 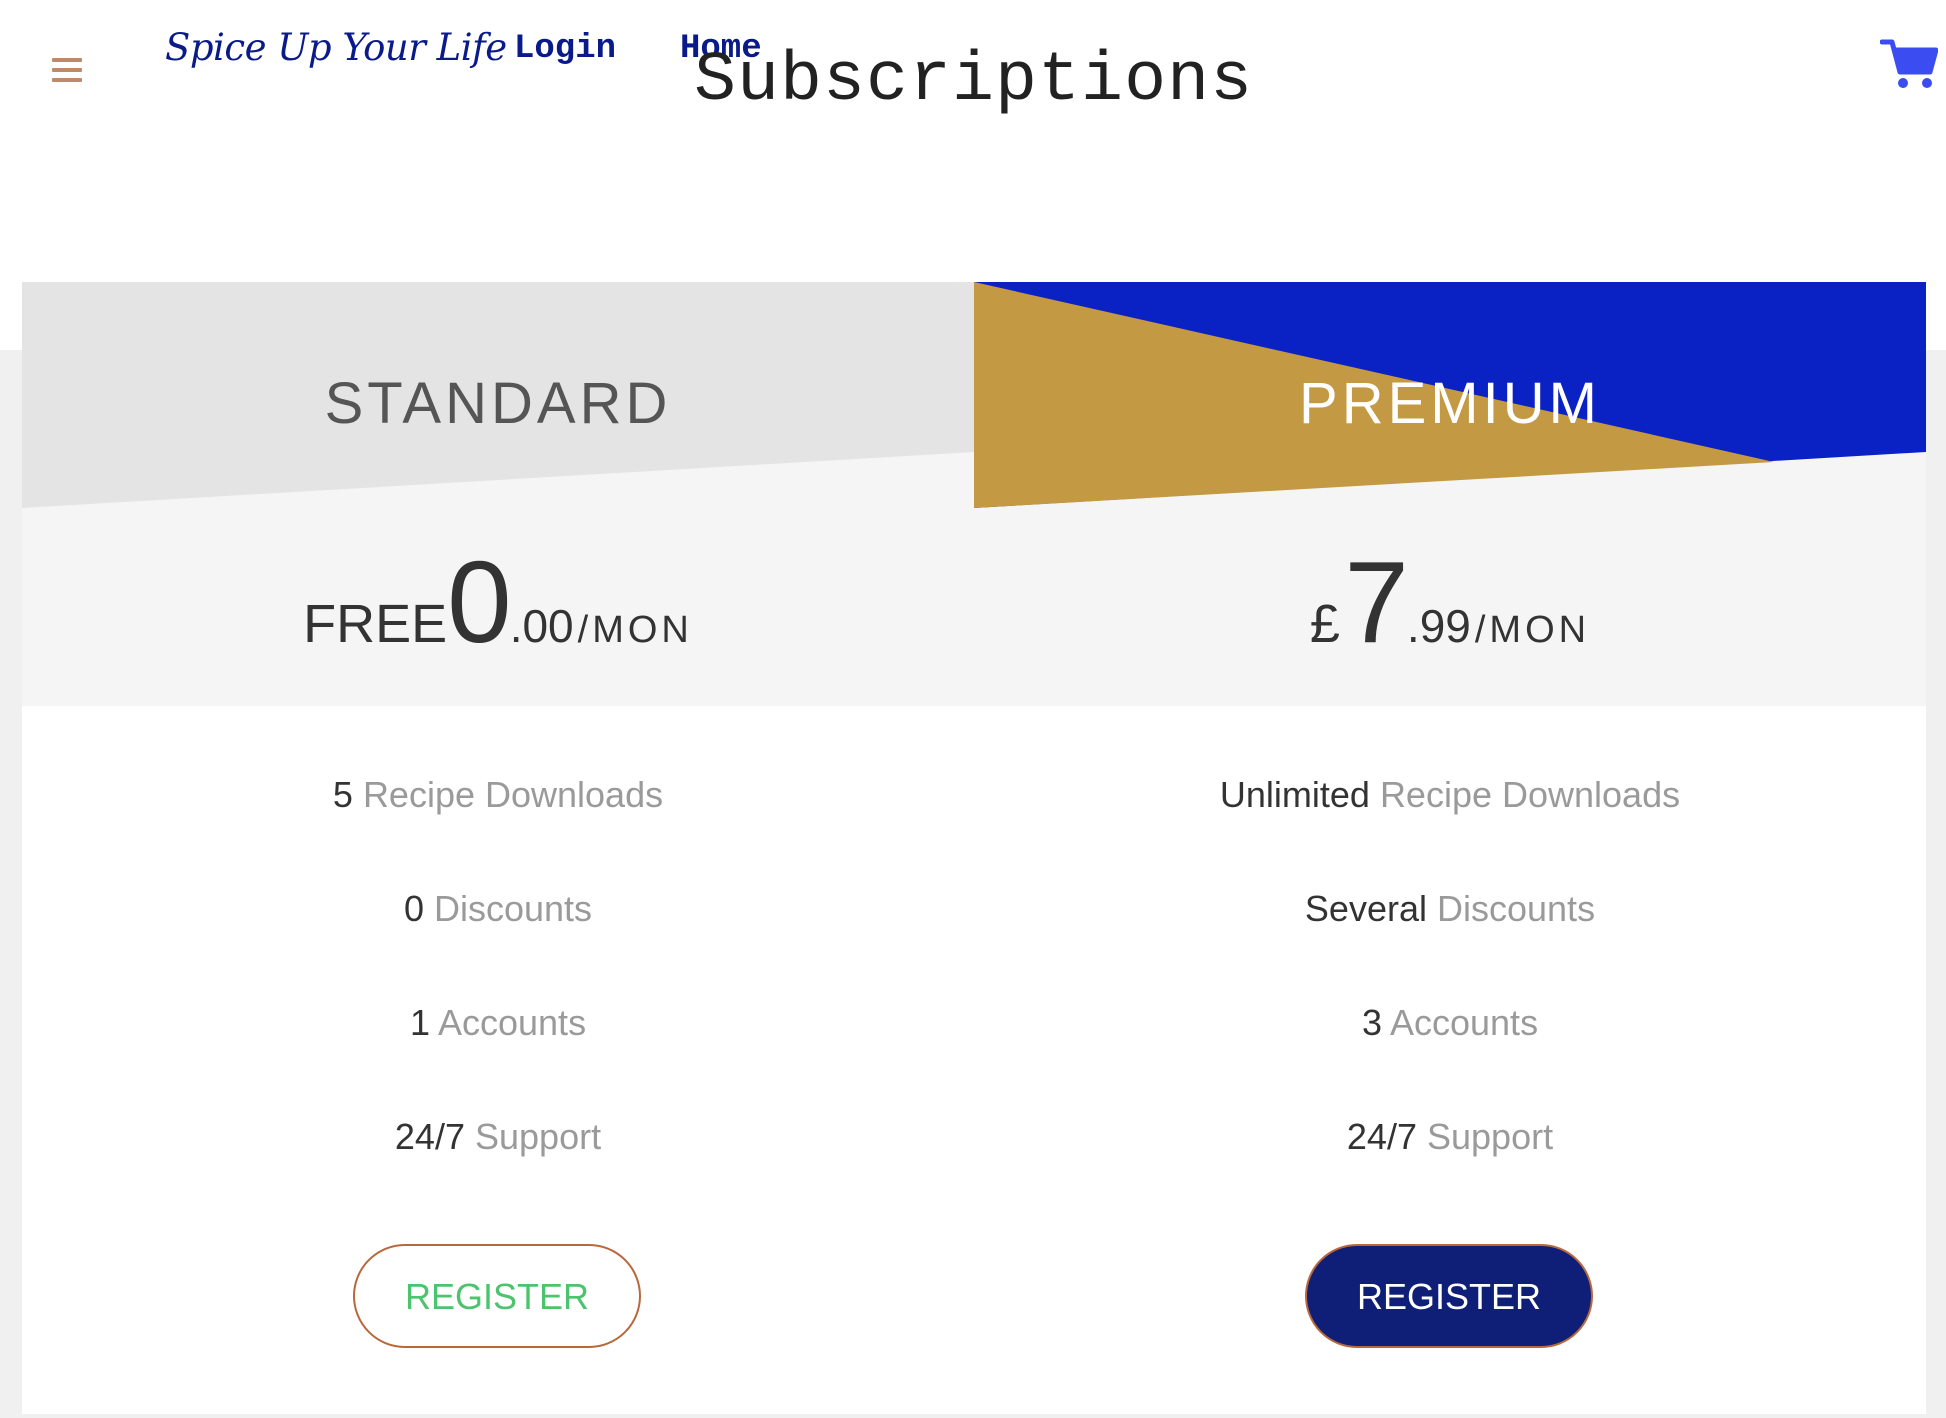 What do you see at coordinates (1438, 626) in the screenshot?
I see `price-decimal: .99` at bounding box center [1438, 626].